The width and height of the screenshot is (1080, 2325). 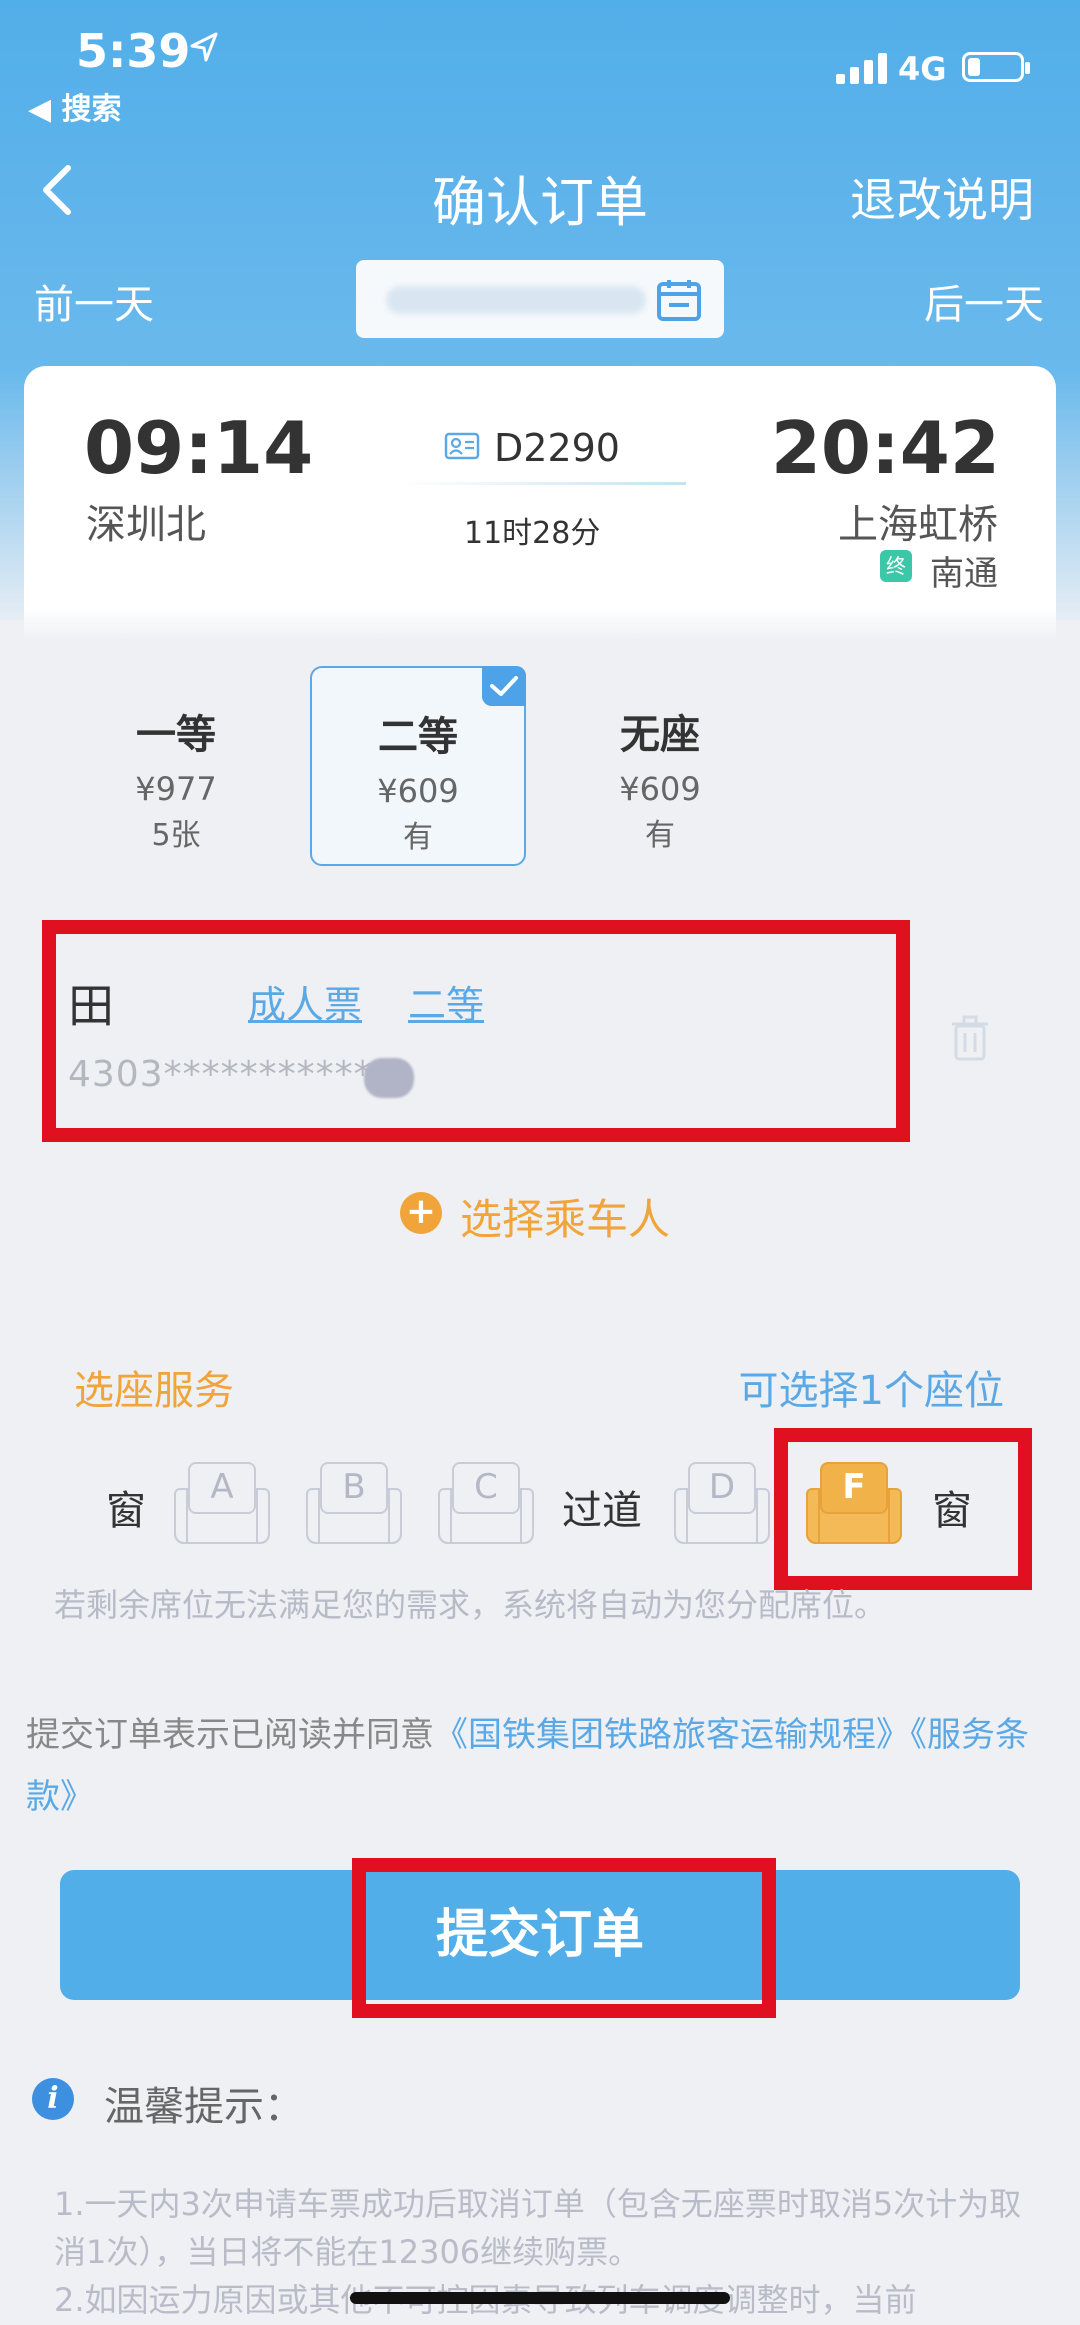 I want to click on back-to-app: ◀ 搜索, so click(x=75, y=106).